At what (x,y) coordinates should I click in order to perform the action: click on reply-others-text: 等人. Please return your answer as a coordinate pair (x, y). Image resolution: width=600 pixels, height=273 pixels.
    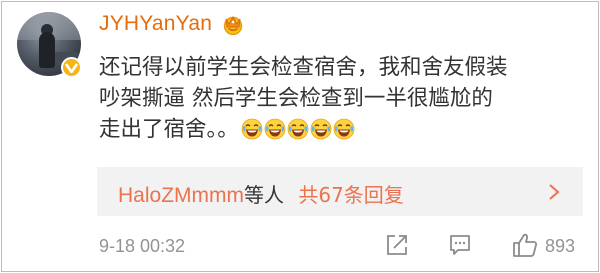
    Looking at the image, I should click on (264, 195).